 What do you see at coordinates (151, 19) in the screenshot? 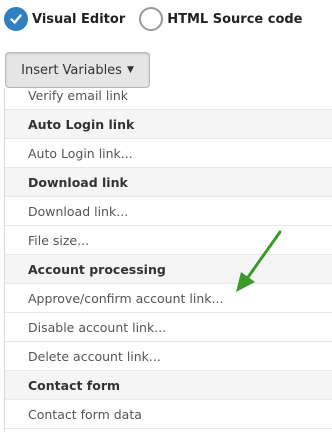
I see `radio-empty-icon` at bounding box center [151, 19].